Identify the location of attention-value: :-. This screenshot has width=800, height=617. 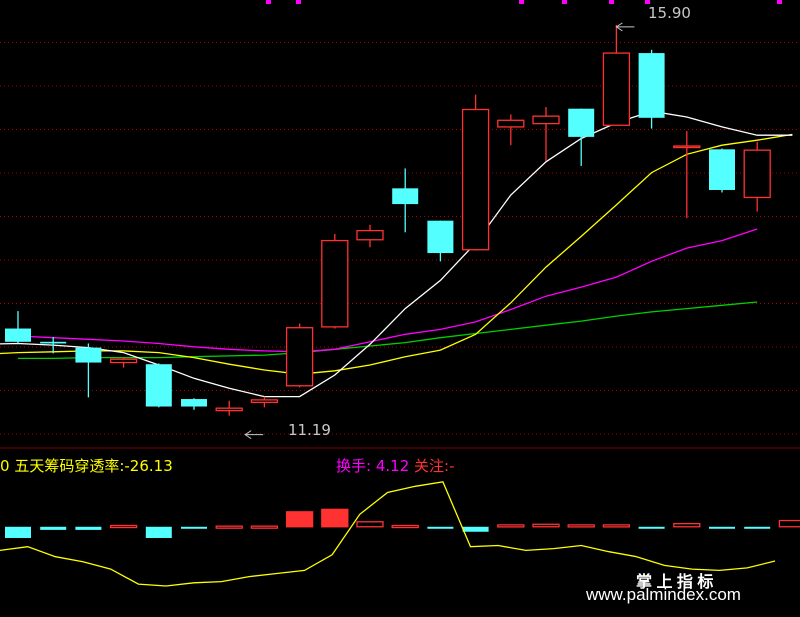
(449, 466).